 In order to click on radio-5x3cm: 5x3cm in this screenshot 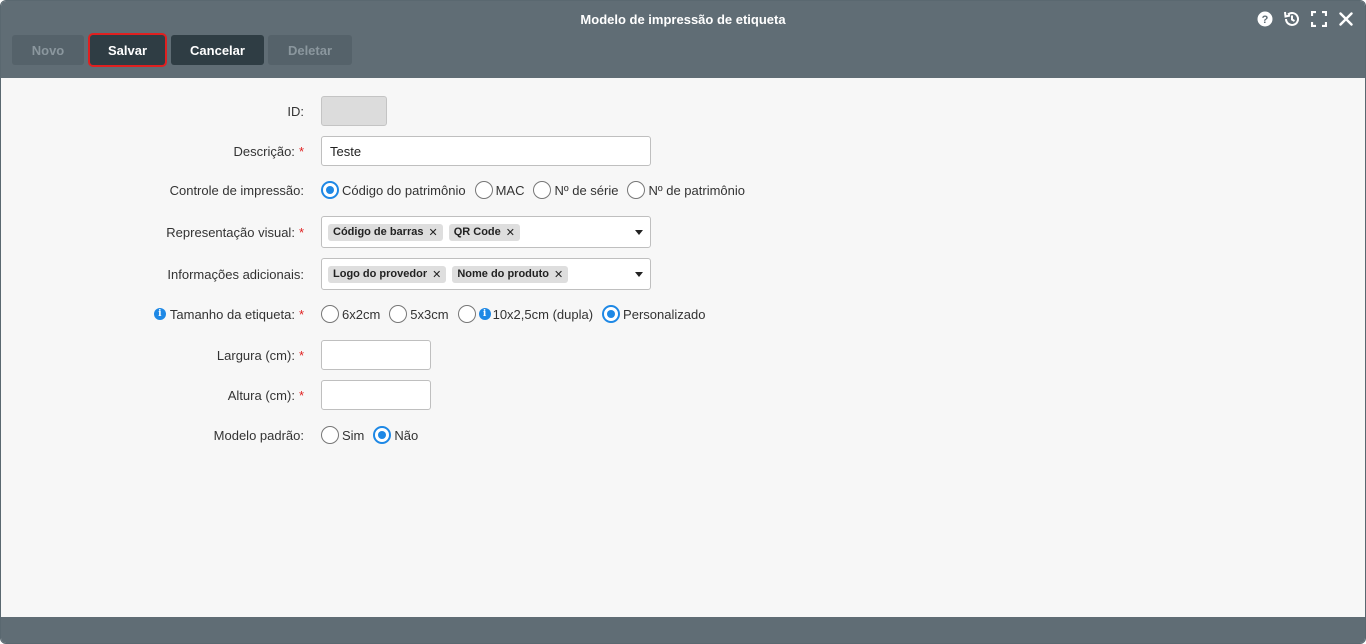, I will do `click(419, 314)`.